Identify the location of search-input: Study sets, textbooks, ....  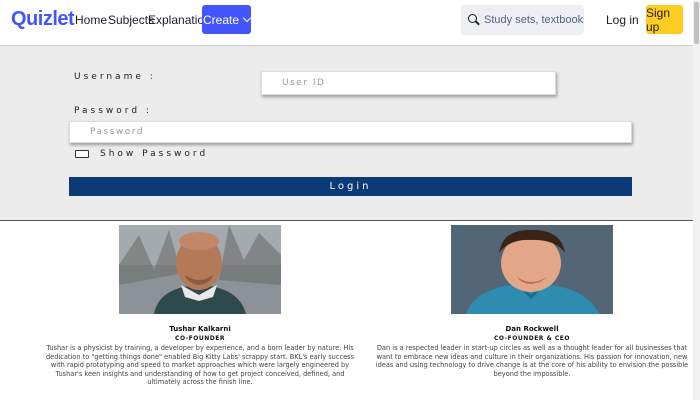
(522, 20).